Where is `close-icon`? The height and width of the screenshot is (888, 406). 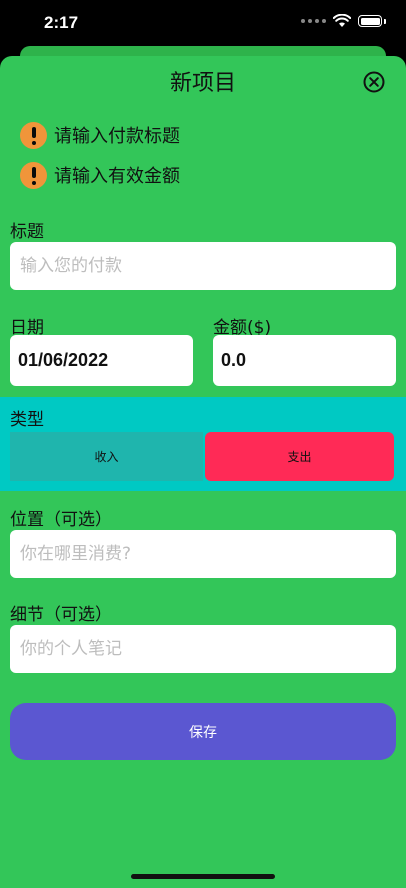
close-icon is located at coordinates (374, 82).